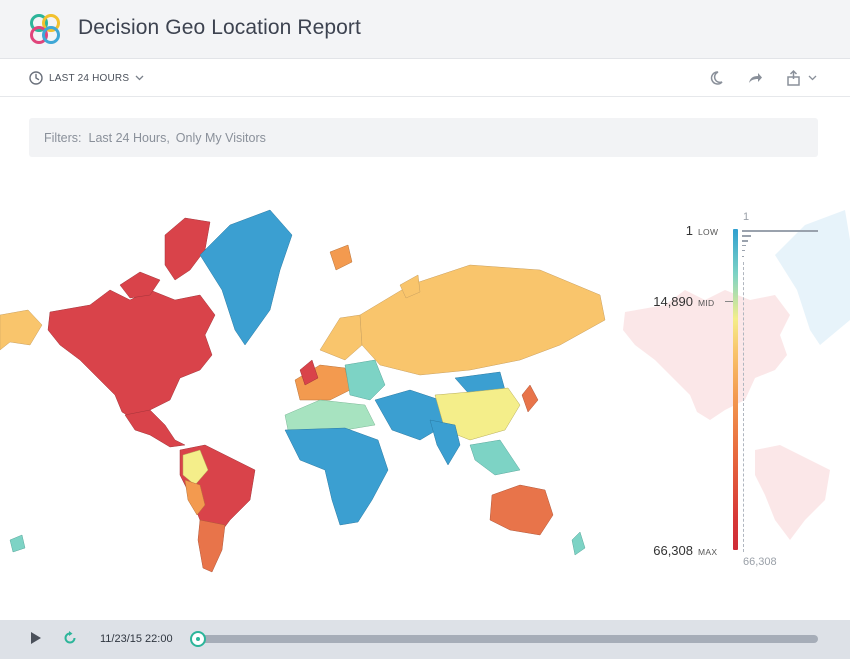 The image size is (850, 659). Describe the element at coordinates (423, 137) in the screenshot. I see `filters-bar: Filters: Last 24 Hours, Only My Visitors` at that location.